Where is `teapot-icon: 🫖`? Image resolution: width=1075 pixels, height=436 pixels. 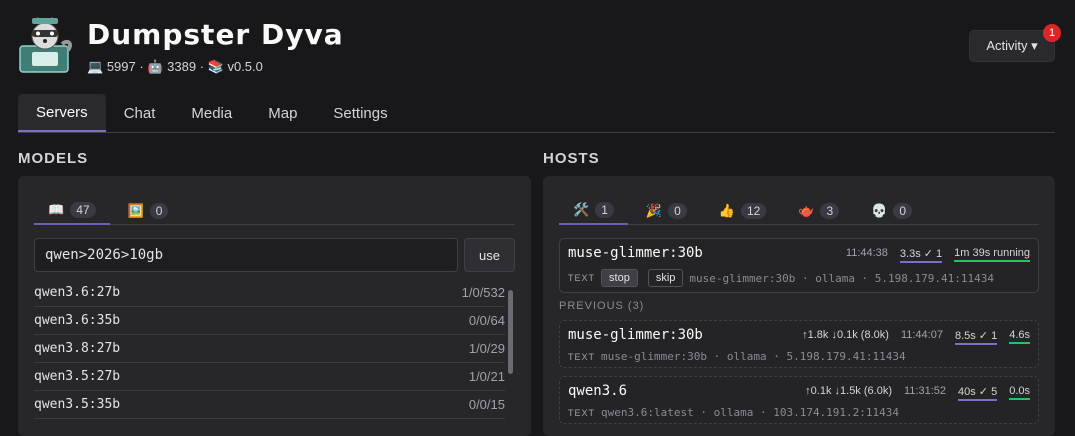
teapot-icon: 🫖 is located at coordinates (806, 210).